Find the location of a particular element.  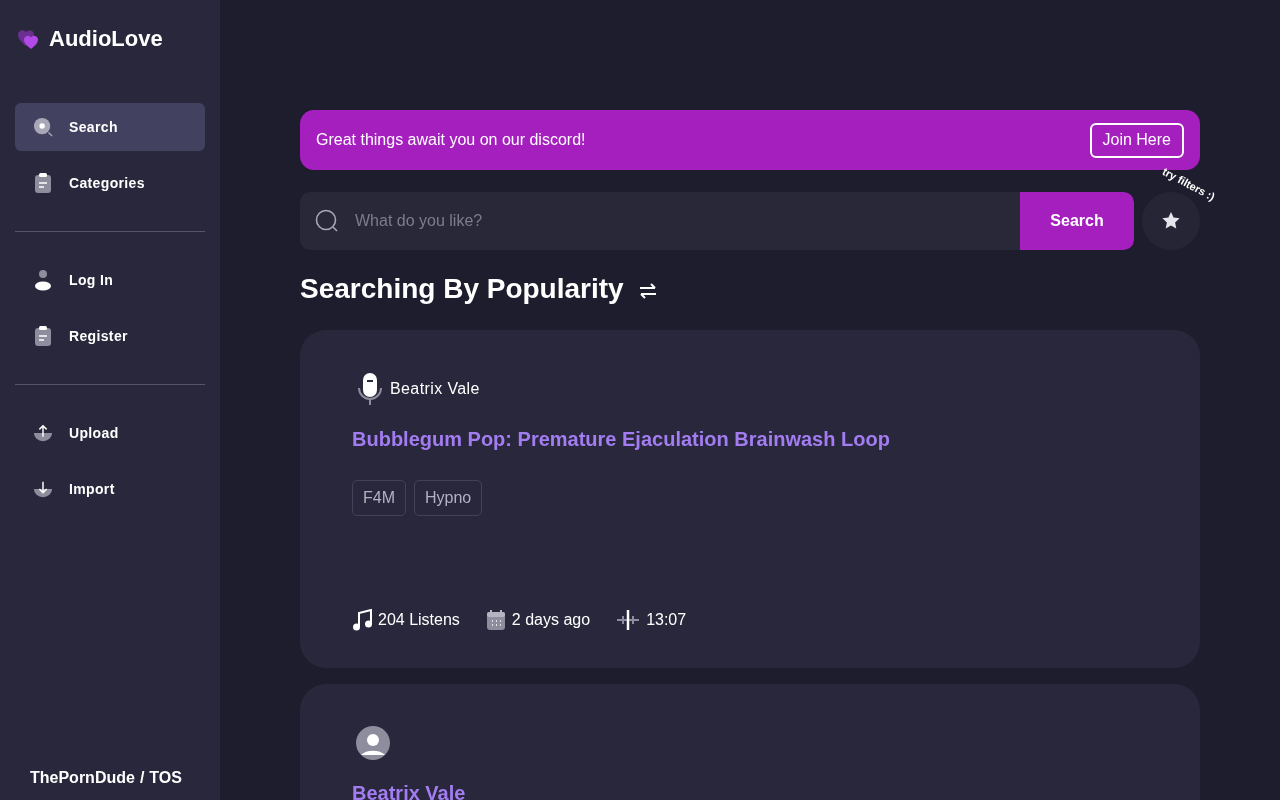

user-icon is located at coordinates (43, 280).